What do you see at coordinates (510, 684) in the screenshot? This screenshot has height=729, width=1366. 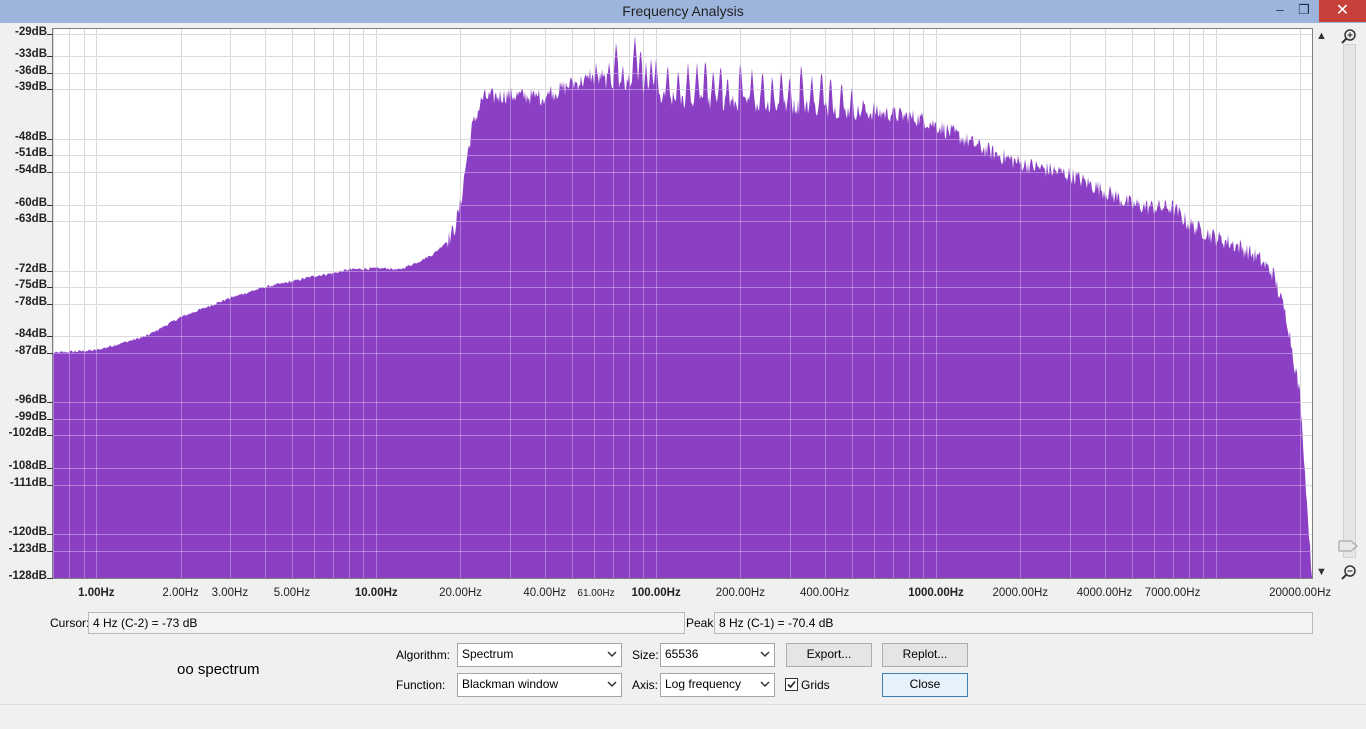 I see `function-value: Blackman window` at bounding box center [510, 684].